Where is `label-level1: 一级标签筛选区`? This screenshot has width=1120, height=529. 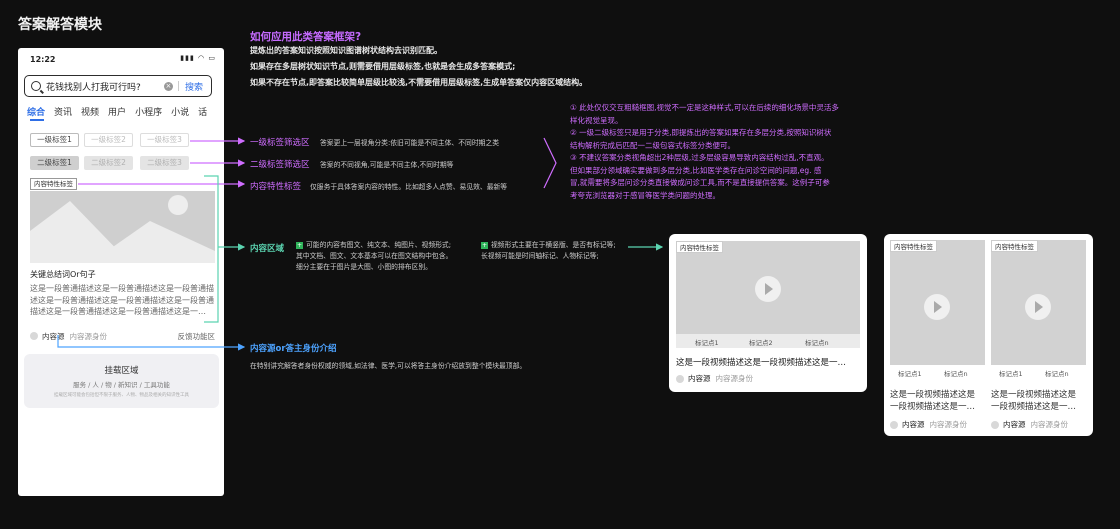 label-level1: 一级标签筛选区 is located at coordinates (280, 143).